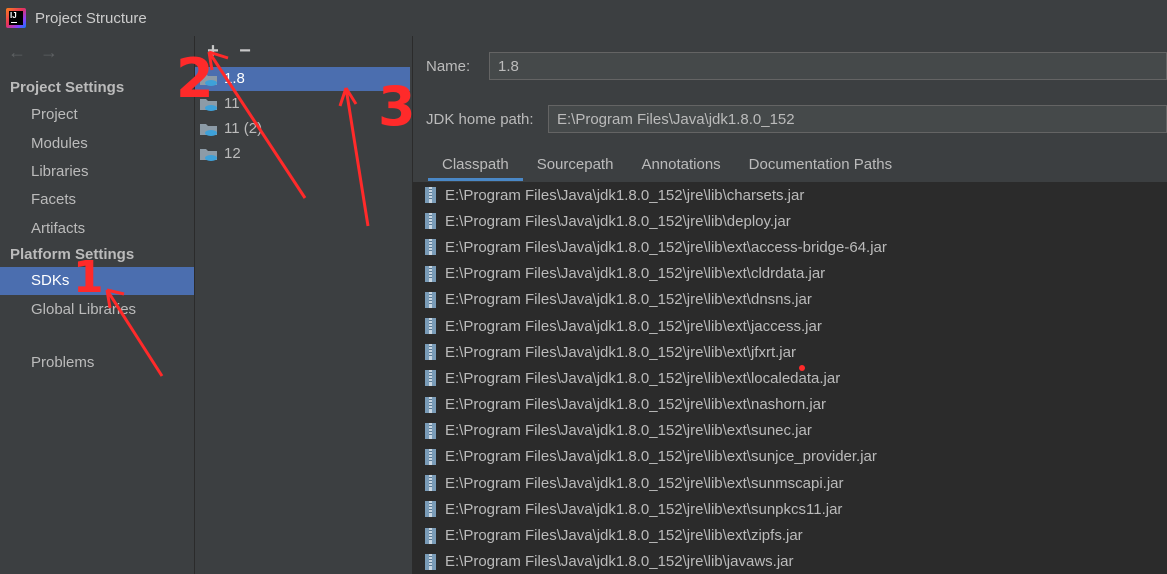 The height and width of the screenshot is (574, 1167). Describe the element at coordinates (97, 229) in the screenshot. I see `sidebar-item-artifacts: Artifacts` at that location.